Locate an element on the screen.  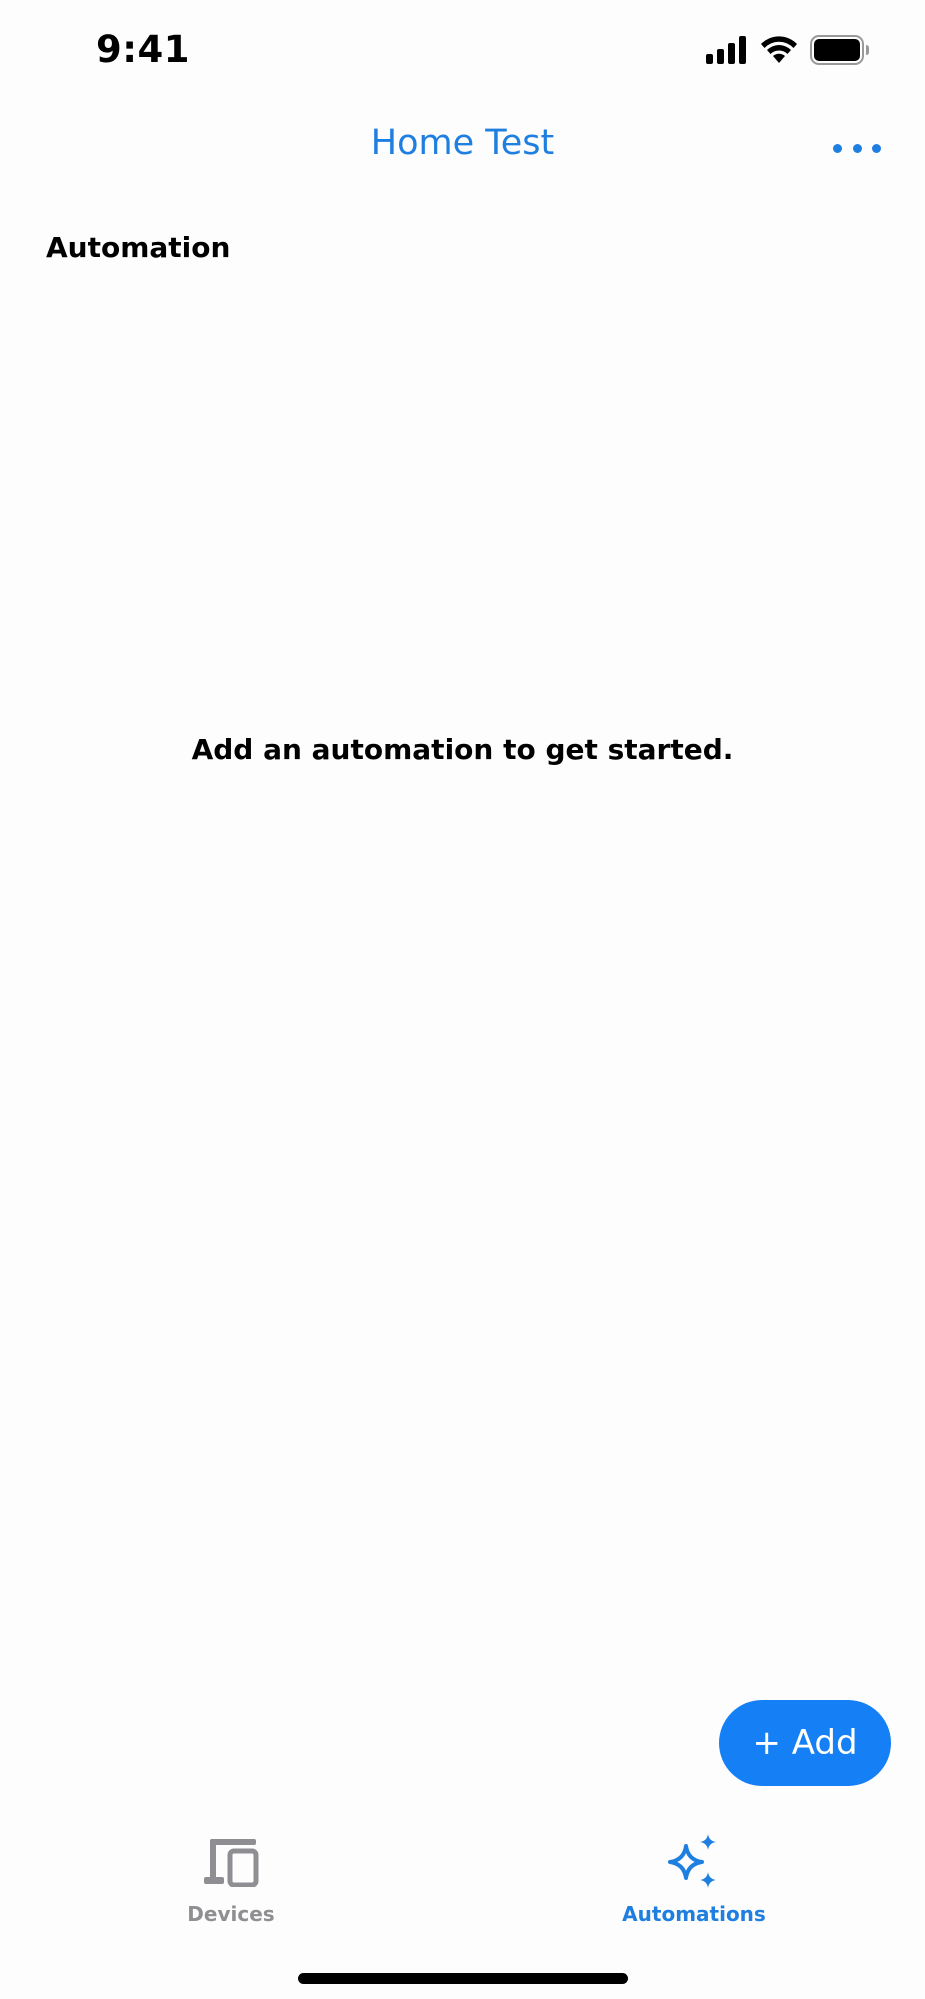
more-button is located at coordinates (857, 148).